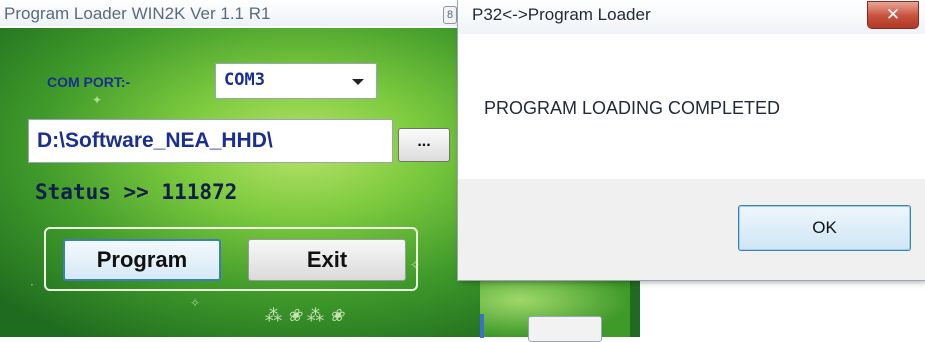  What do you see at coordinates (231, 259) in the screenshot?
I see `action-button-group: Program Exit` at bounding box center [231, 259].